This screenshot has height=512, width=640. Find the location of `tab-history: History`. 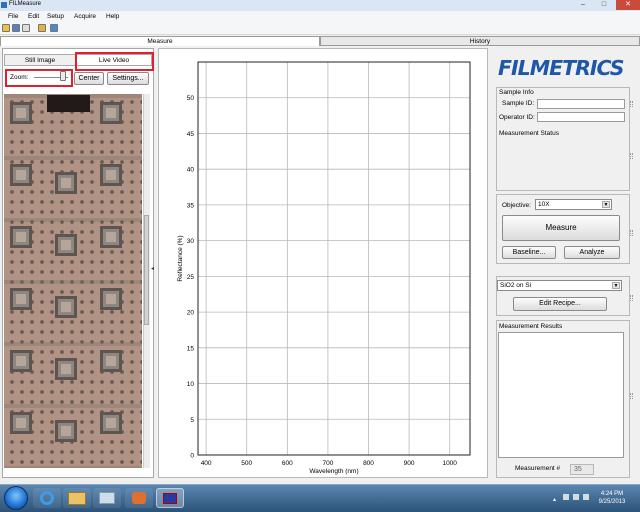

tab-history: History is located at coordinates (480, 41).